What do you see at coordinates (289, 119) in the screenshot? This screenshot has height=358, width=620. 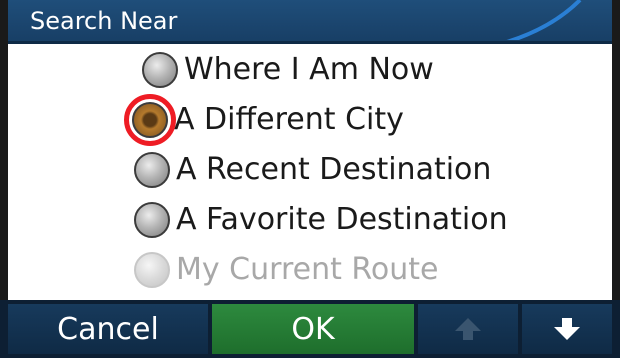 I see `option-label: A Different City` at bounding box center [289, 119].